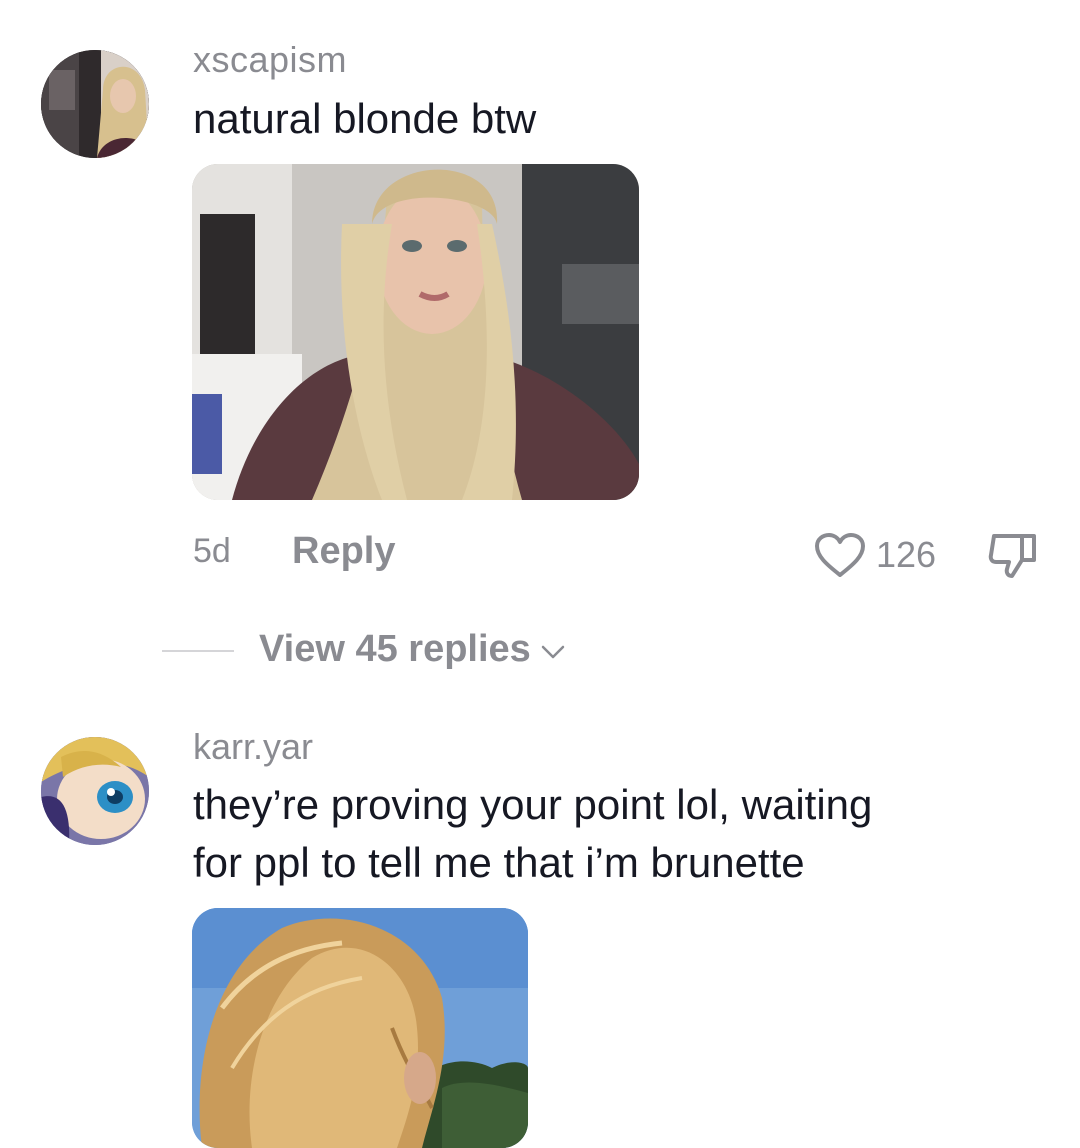 Image resolution: width=1080 pixels, height=1148 pixels. I want to click on view-replies-label: View 45 replies, so click(395, 649).